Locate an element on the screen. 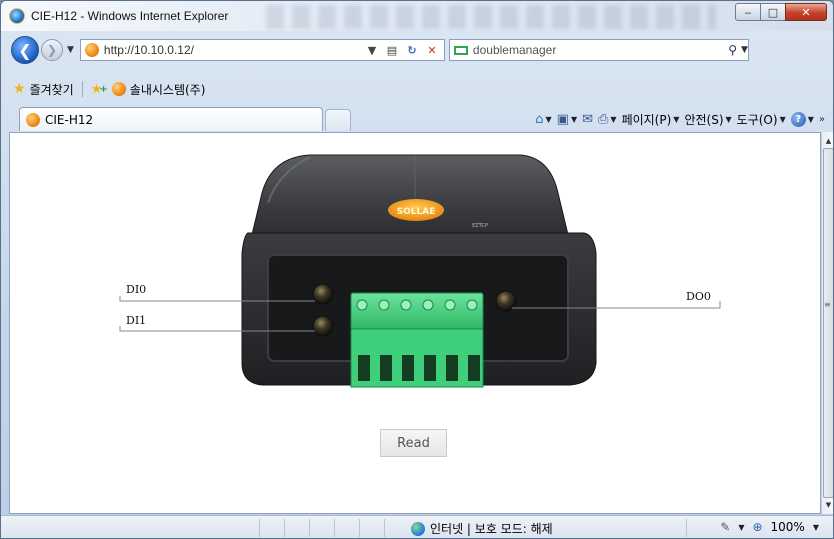  address-input: http://10.10.0.12/ is located at coordinates (234, 50).